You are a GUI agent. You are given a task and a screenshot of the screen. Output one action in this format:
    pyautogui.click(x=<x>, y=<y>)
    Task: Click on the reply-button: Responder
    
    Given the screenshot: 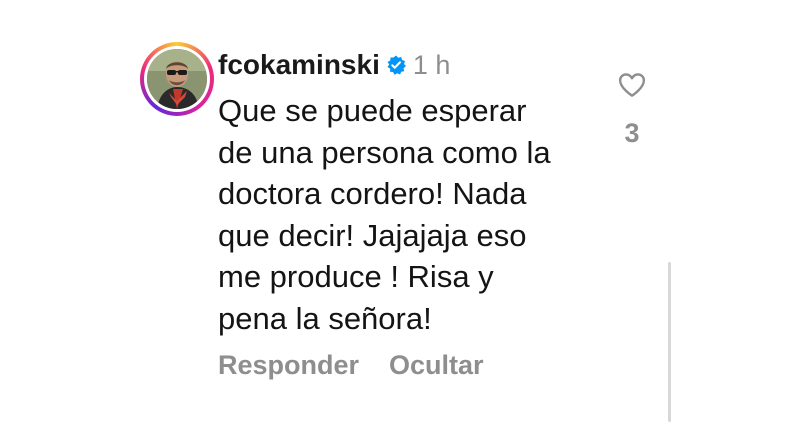 What is the action you would take?
    pyautogui.click(x=288, y=365)
    